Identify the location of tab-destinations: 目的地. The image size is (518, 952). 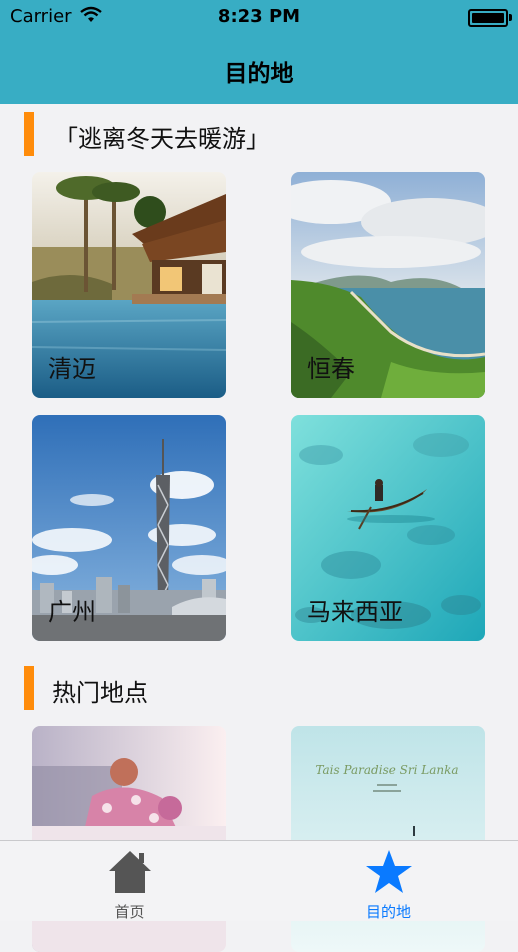
(388, 881).